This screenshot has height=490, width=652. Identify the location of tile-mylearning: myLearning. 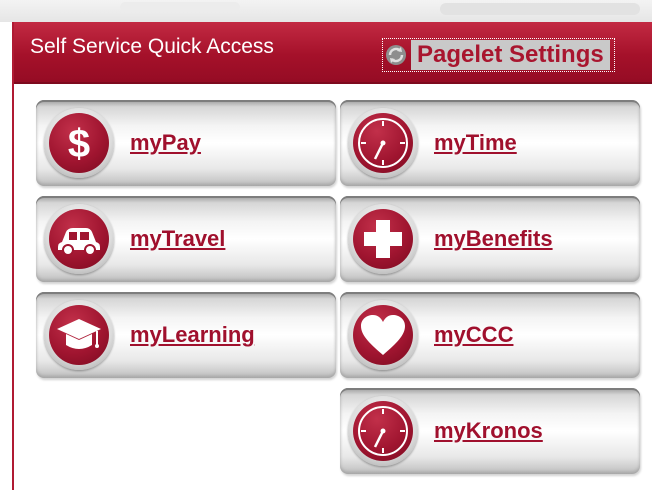
(186, 335).